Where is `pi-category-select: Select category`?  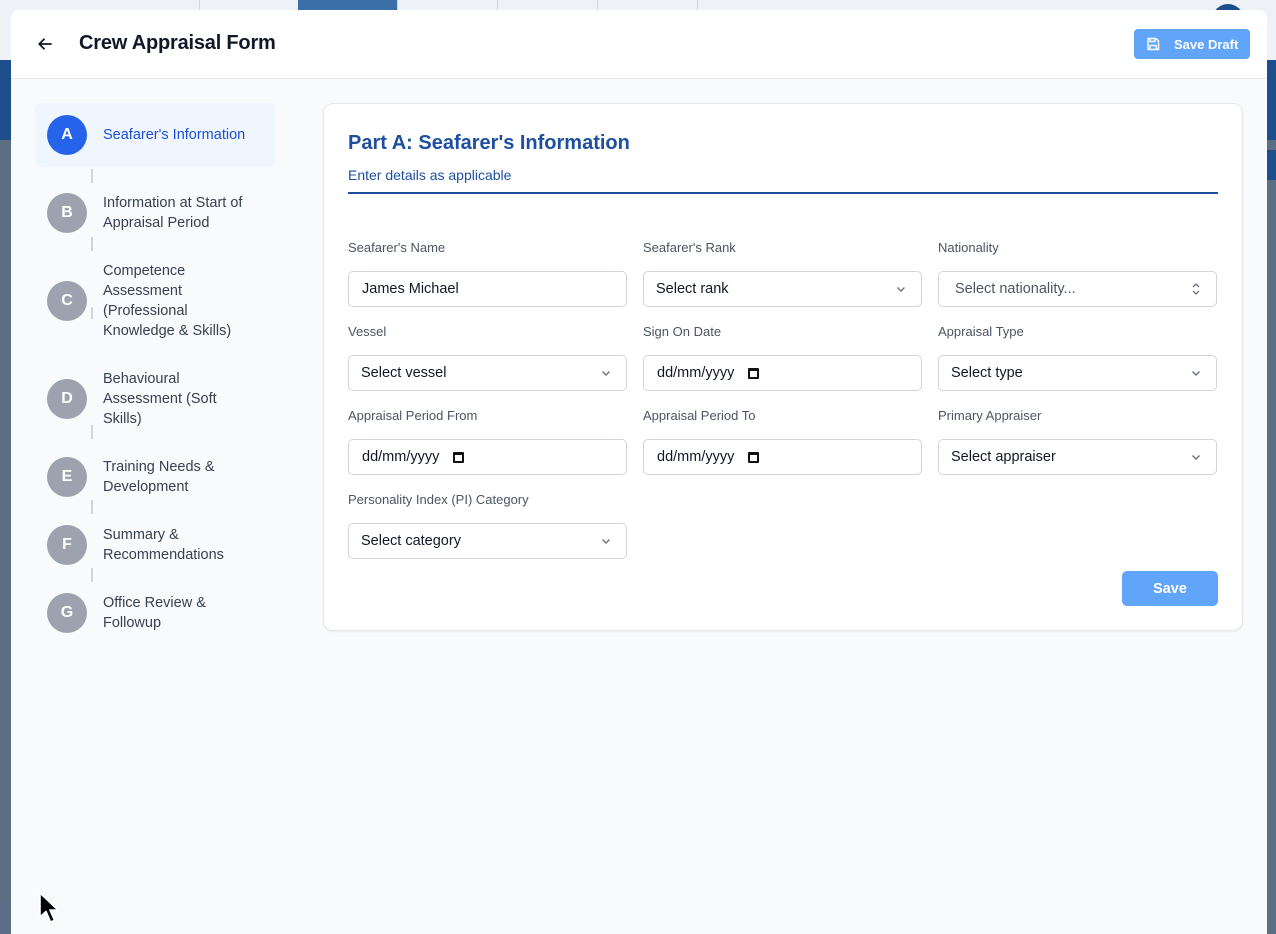 pi-category-select: Select category is located at coordinates (487, 541).